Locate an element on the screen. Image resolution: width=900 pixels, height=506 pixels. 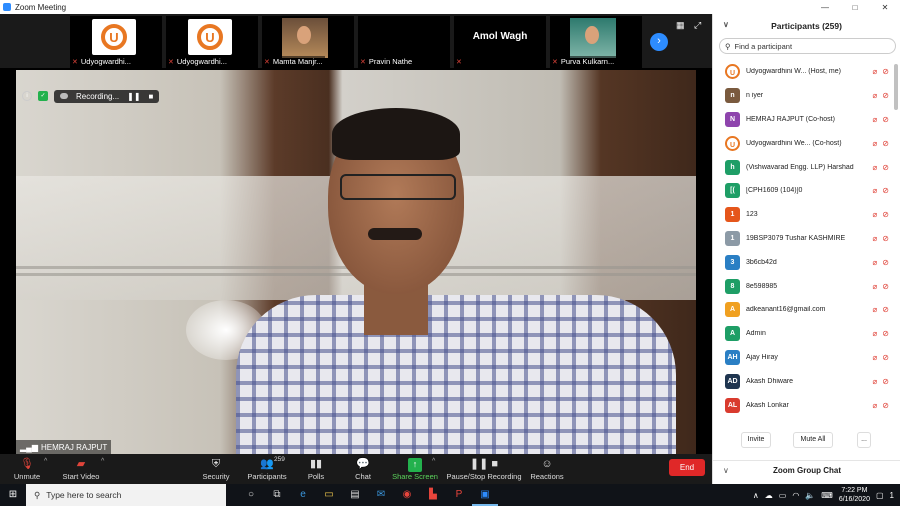
zoom-taskbar-icon: ▣ is located at coordinates (485, 495).